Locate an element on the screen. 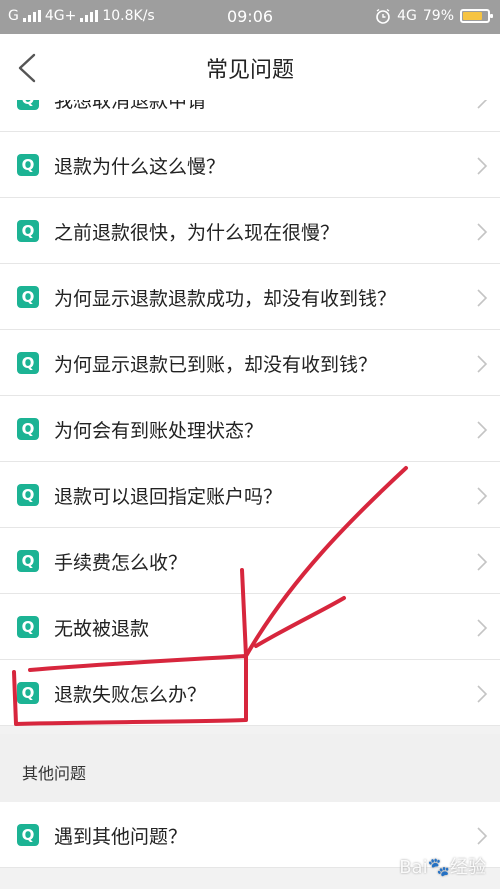 The width and height of the screenshot is (500, 889). status-bar: G 4G+ 10.8K/s 09:06 4G 79% is located at coordinates (250, 17).